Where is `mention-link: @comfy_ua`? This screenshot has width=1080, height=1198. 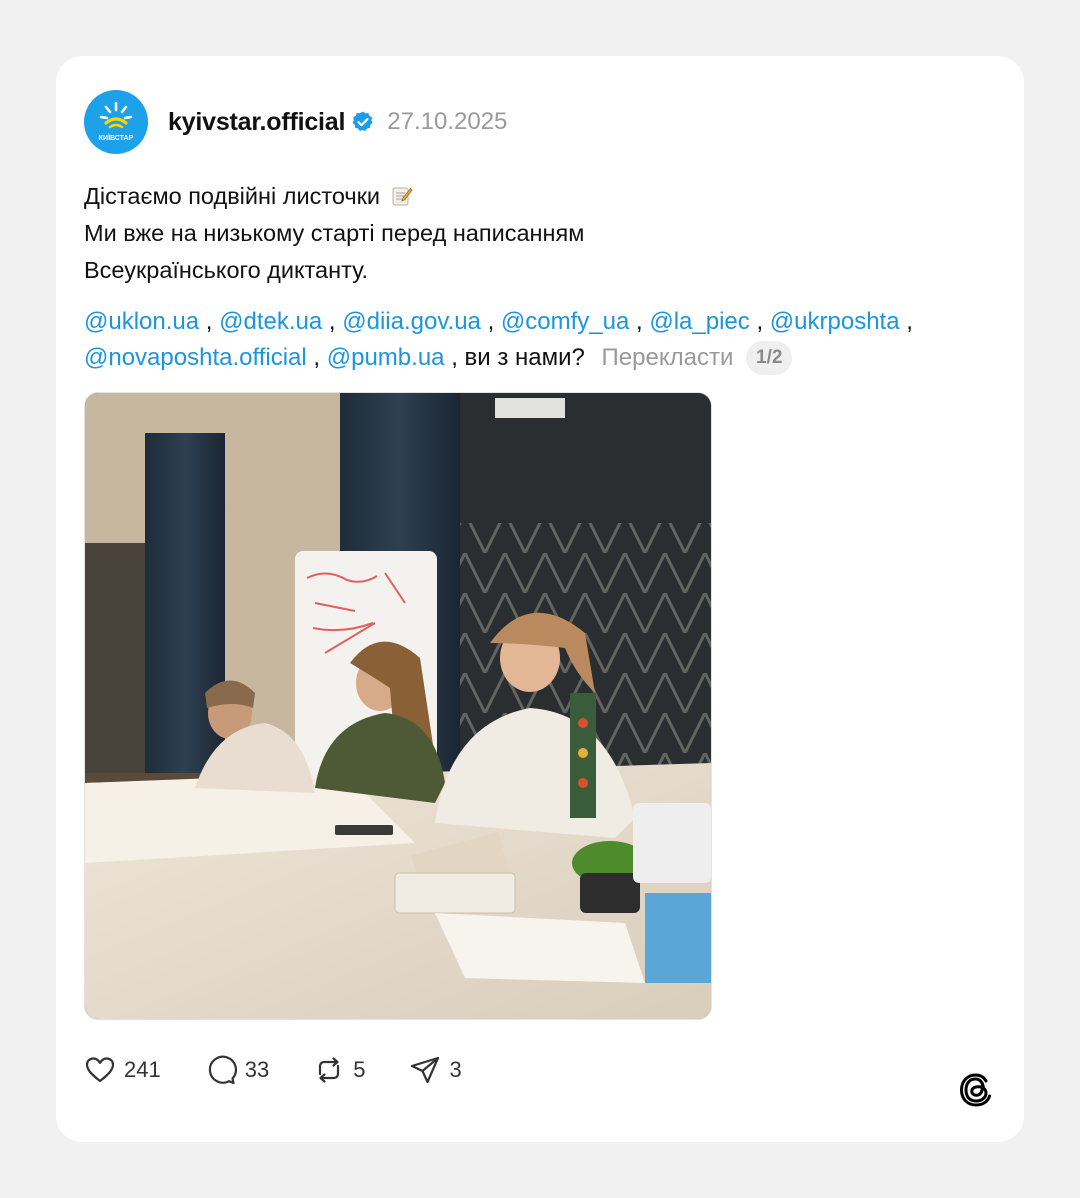
mention-link: @comfy_ua is located at coordinates (565, 321).